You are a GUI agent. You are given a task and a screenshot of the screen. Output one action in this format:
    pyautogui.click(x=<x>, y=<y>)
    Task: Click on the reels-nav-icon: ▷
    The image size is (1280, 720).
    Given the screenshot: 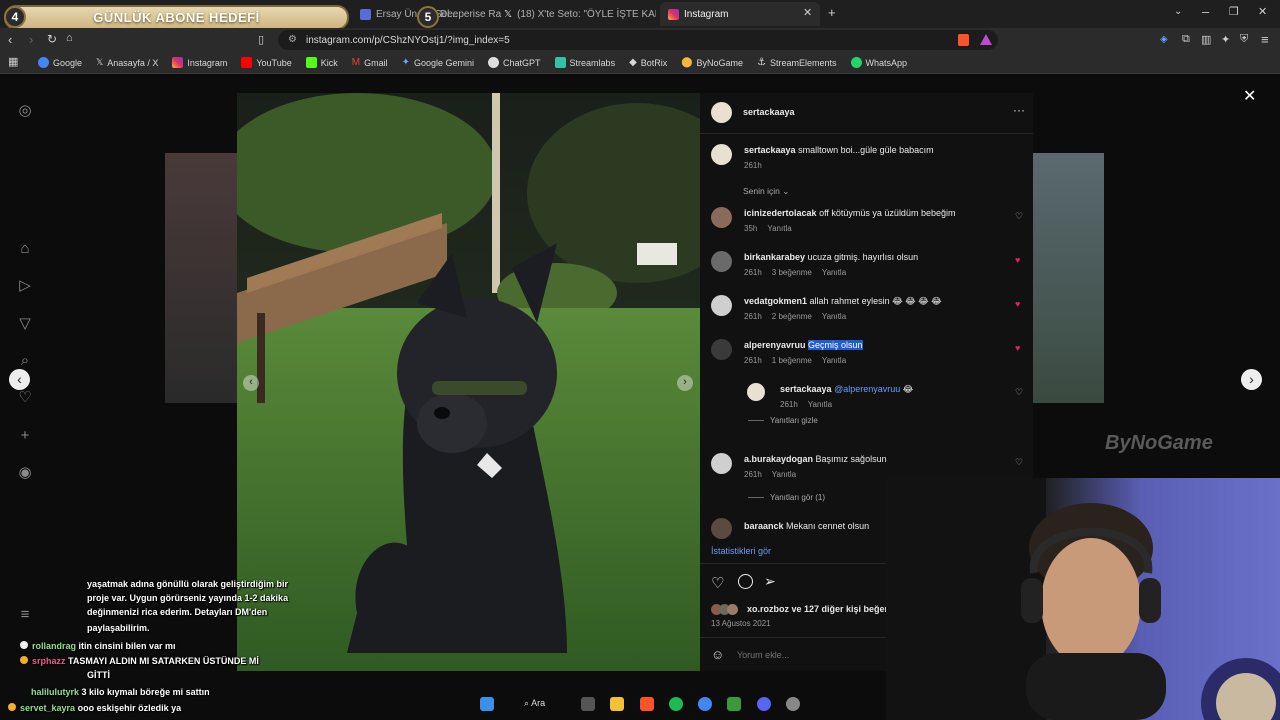 What is the action you would take?
    pyautogui.click(x=25, y=286)
    